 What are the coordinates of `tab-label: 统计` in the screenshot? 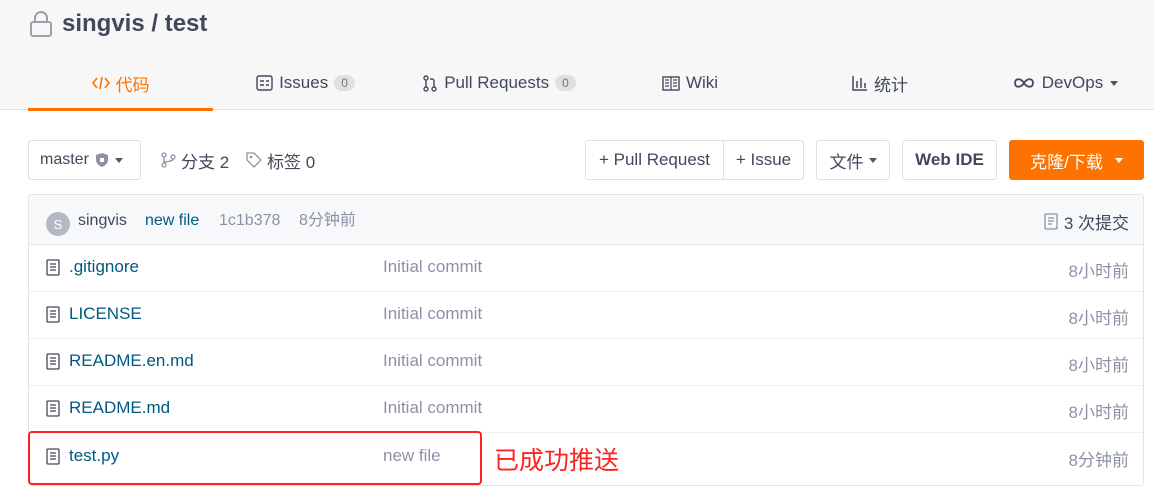 It's located at (891, 85).